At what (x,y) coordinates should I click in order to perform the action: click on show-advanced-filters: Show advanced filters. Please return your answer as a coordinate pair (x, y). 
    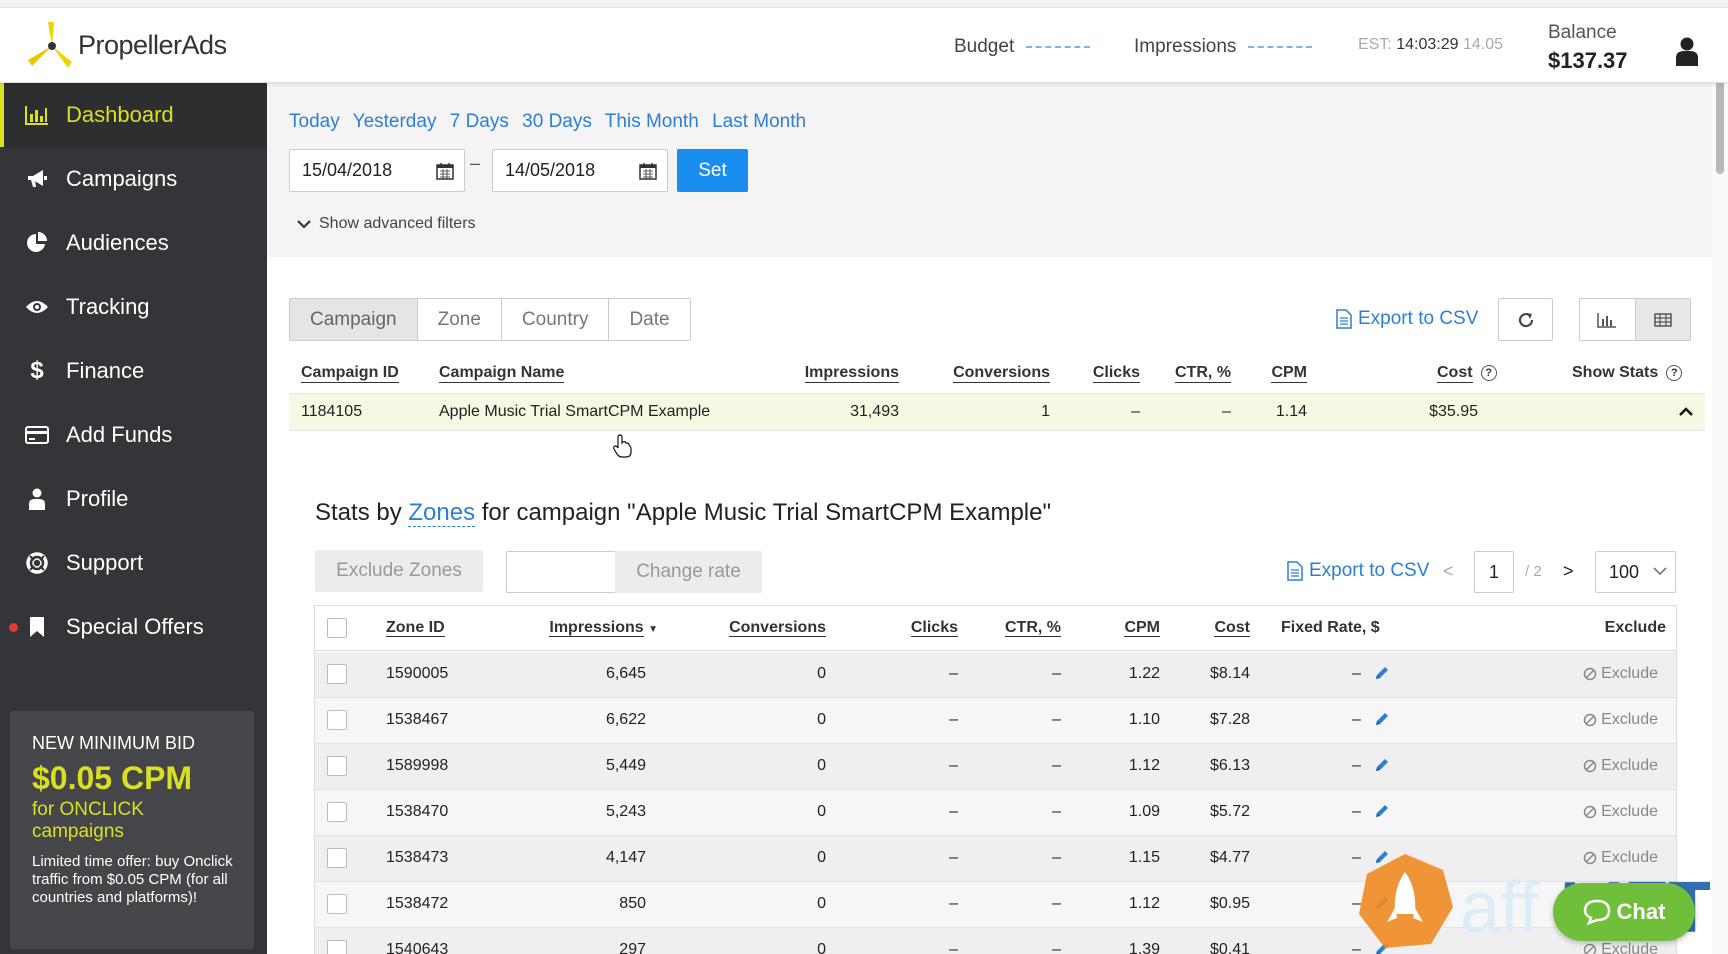
    Looking at the image, I should click on (386, 224).